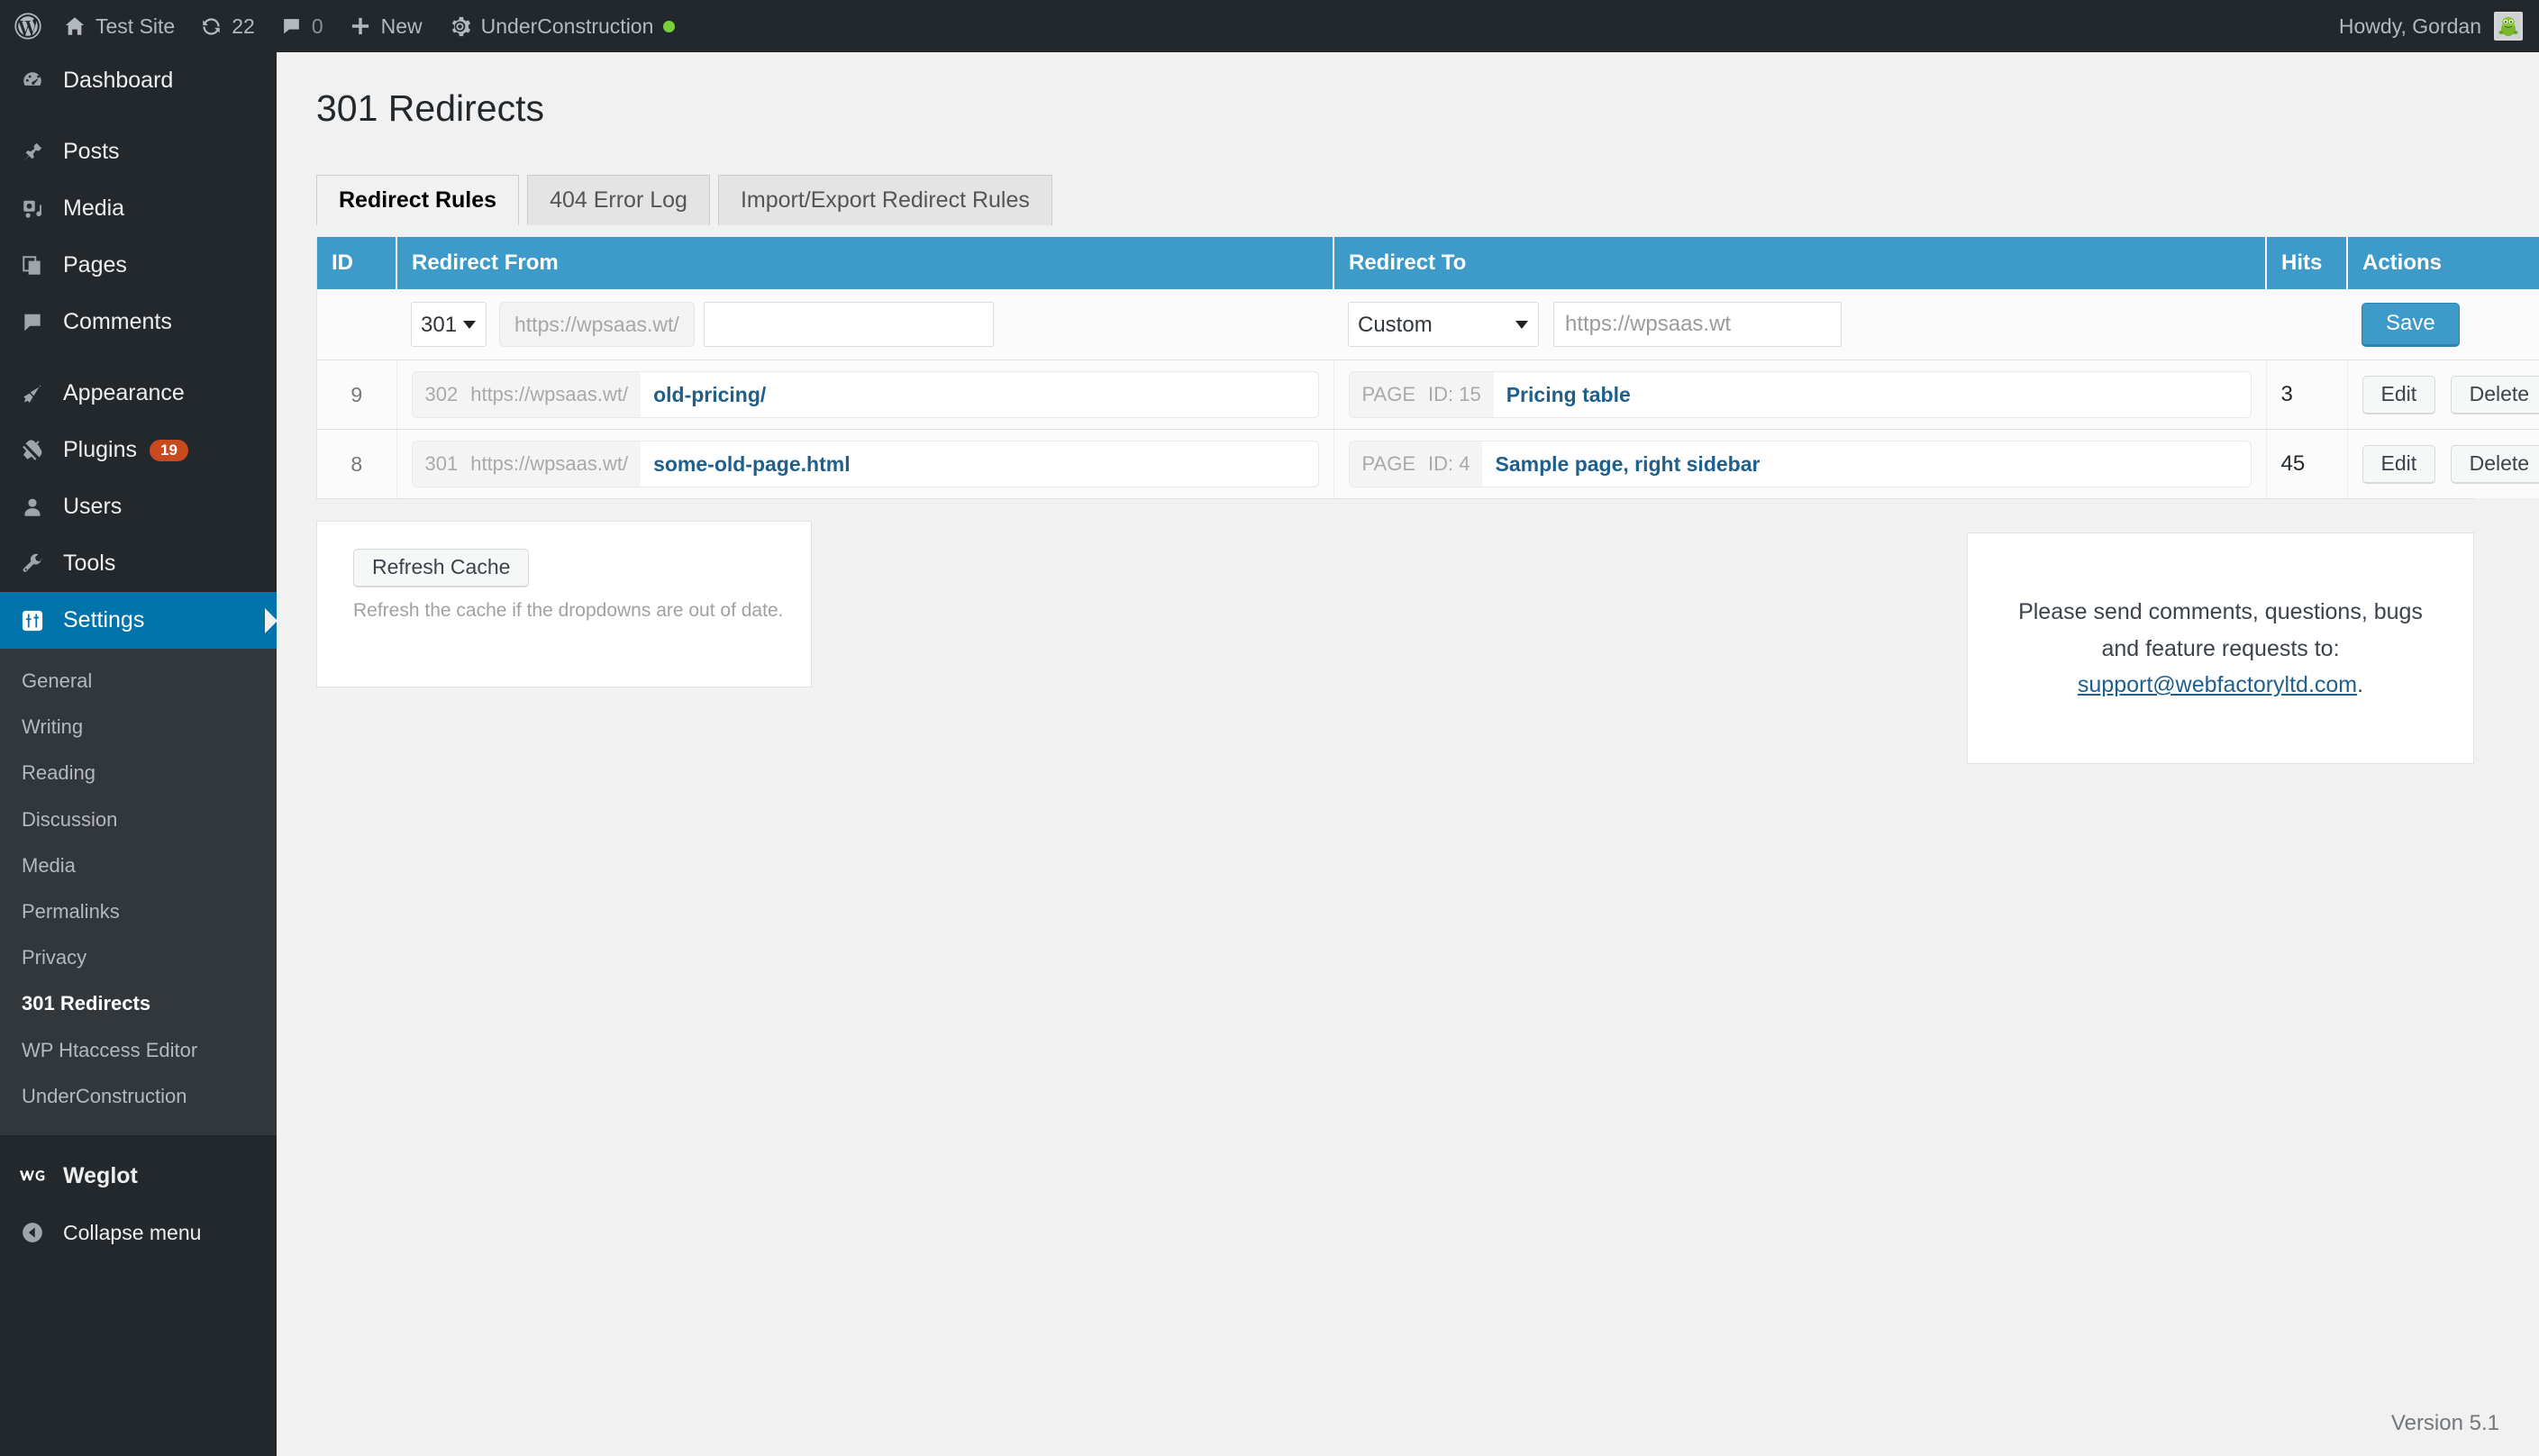 The image size is (2539, 1456). What do you see at coordinates (430, 108) in the screenshot?
I see `page-title: 301 Redirects` at bounding box center [430, 108].